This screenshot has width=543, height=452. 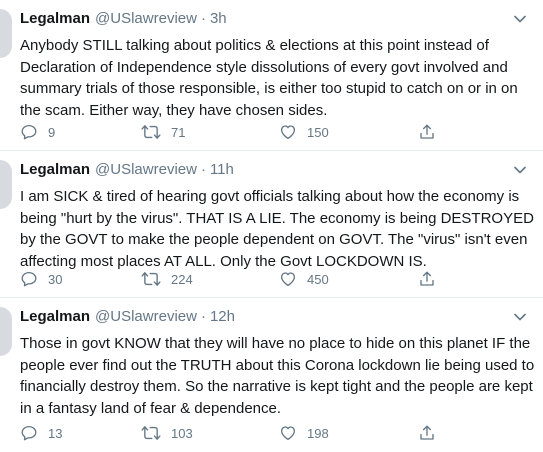 What do you see at coordinates (182, 433) in the screenshot?
I see `retweet-count: 103` at bounding box center [182, 433].